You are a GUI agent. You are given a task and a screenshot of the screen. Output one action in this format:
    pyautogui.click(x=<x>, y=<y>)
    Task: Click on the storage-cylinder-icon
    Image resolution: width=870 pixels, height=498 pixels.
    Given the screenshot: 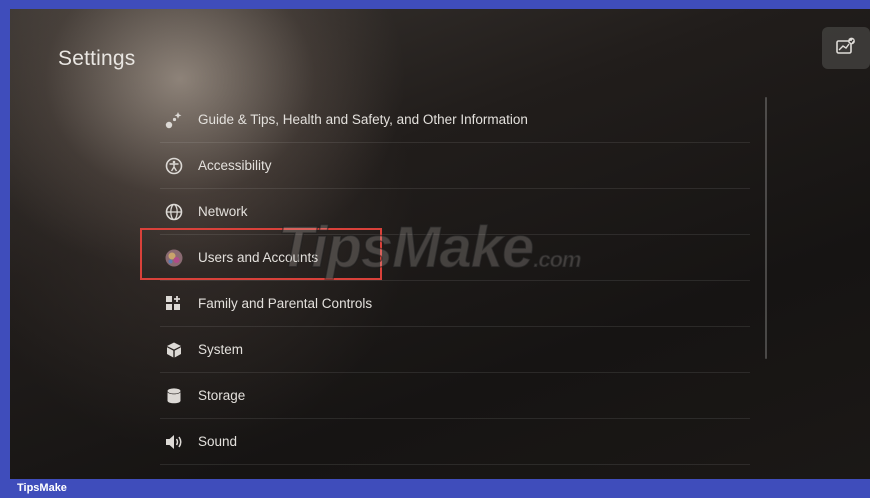 What is the action you would take?
    pyautogui.click(x=174, y=396)
    